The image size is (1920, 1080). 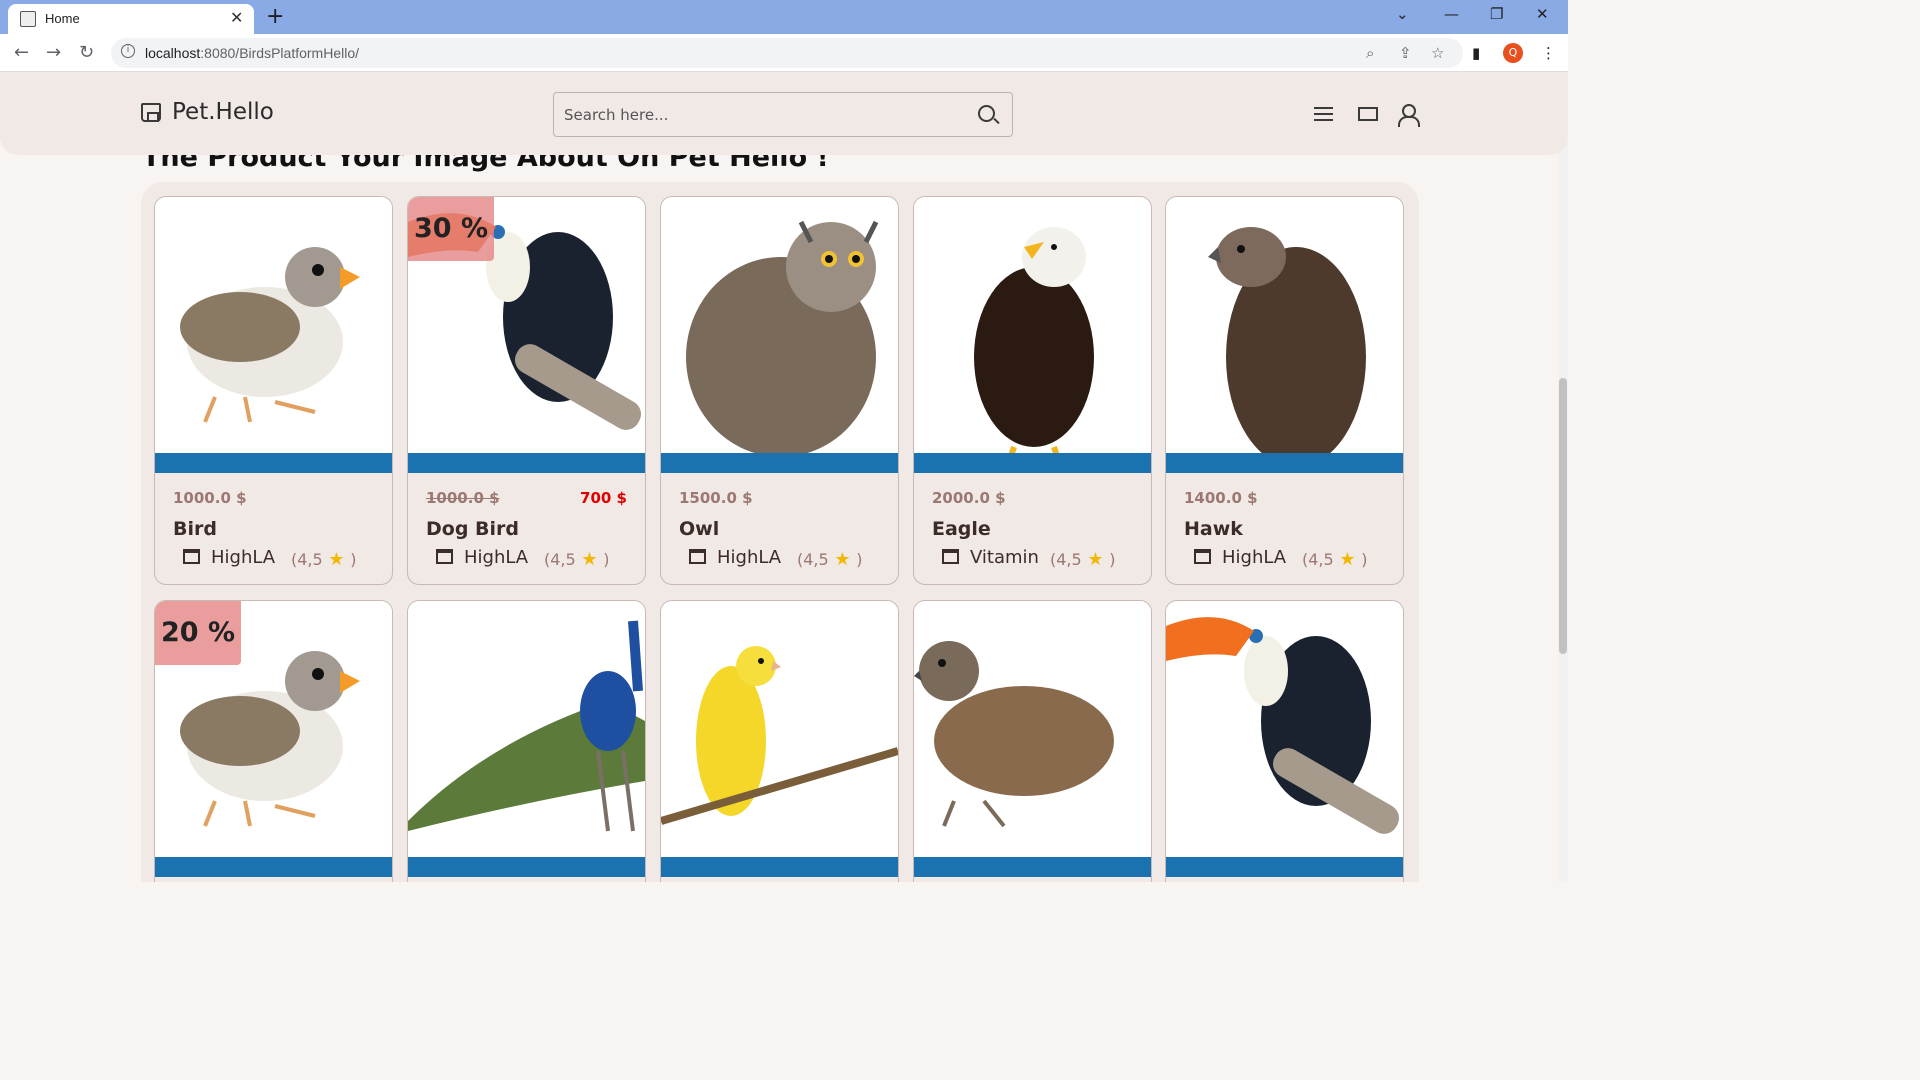 I want to click on product-card: 20 %, so click(x=273, y=741).